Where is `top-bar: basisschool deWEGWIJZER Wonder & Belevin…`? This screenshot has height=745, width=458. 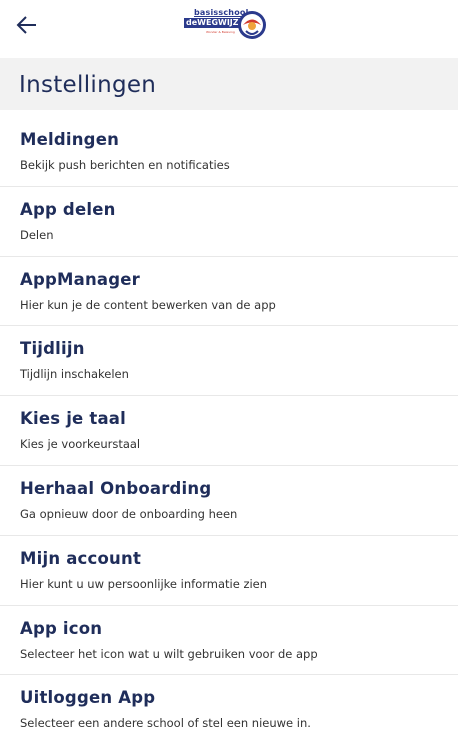 top-bar: basisschool deWEGWIJZER Wonder & Belevin… is located at coordinates (229, 26).